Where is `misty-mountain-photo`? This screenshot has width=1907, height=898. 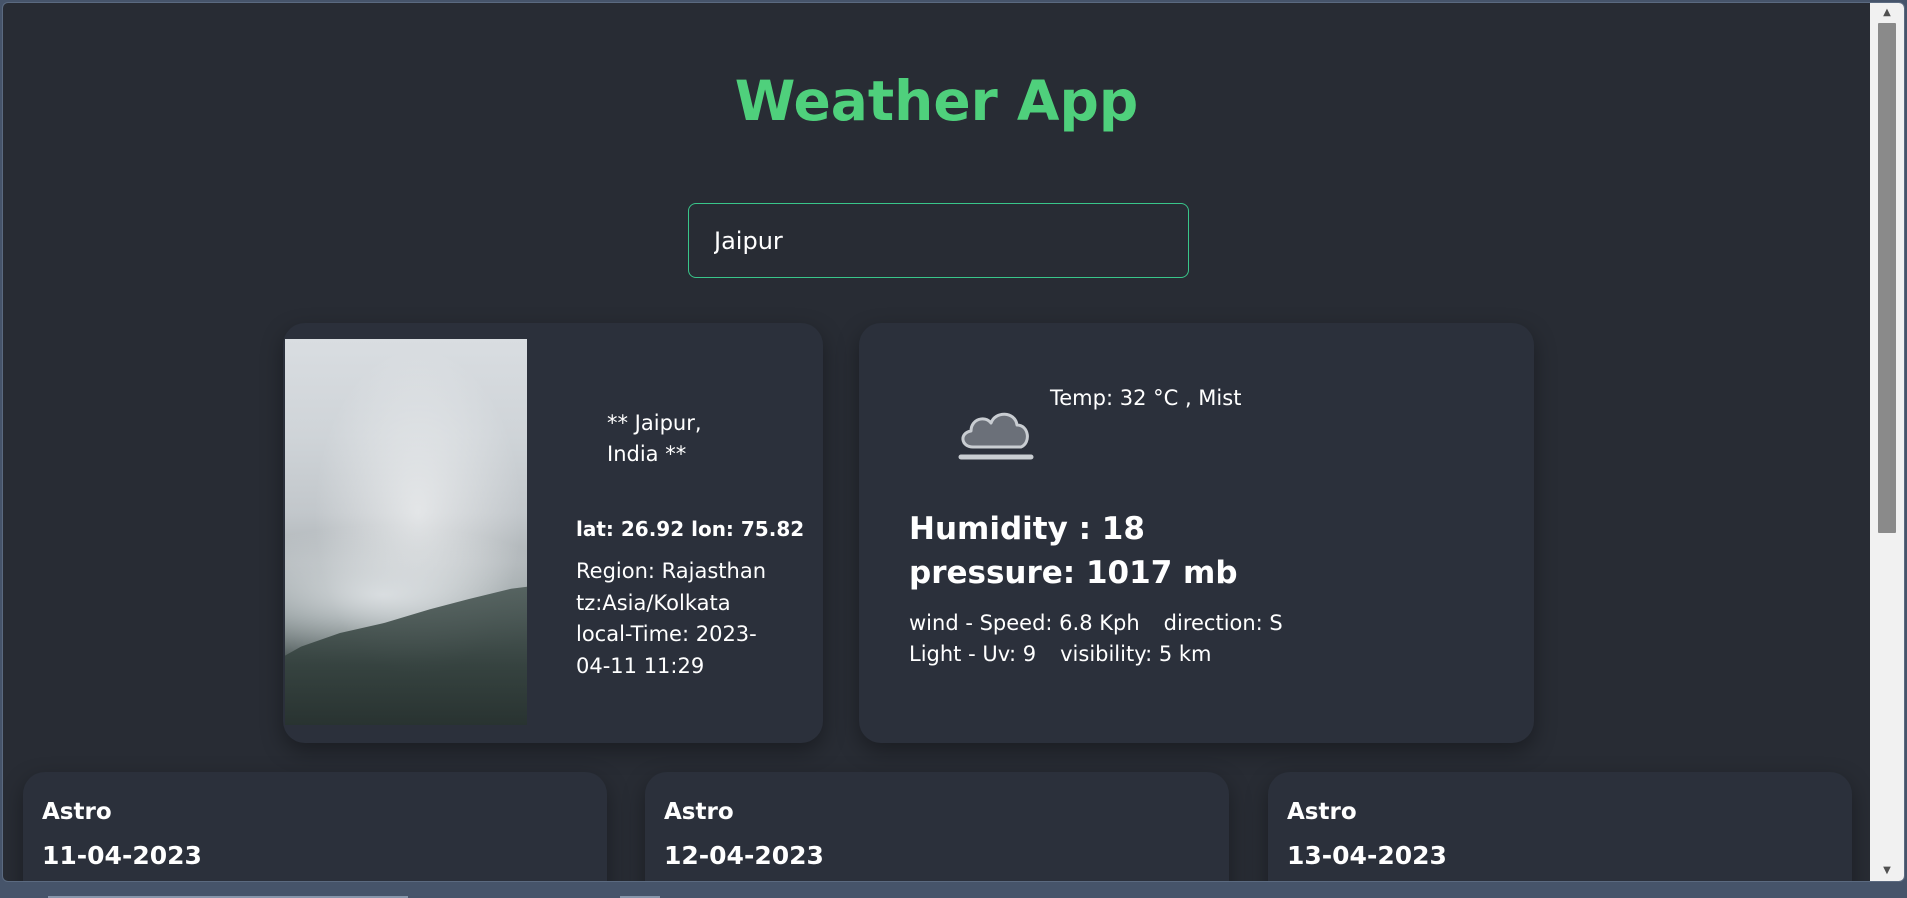
misty-mountain-photo is located at coordinates (406, 532).